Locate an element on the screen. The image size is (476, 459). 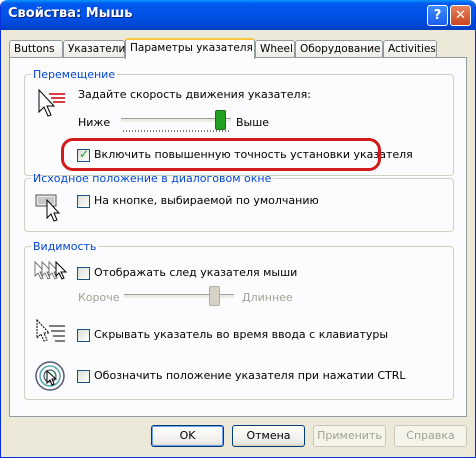
speed-fast-label: Выше is located at coordinates (253, 122).